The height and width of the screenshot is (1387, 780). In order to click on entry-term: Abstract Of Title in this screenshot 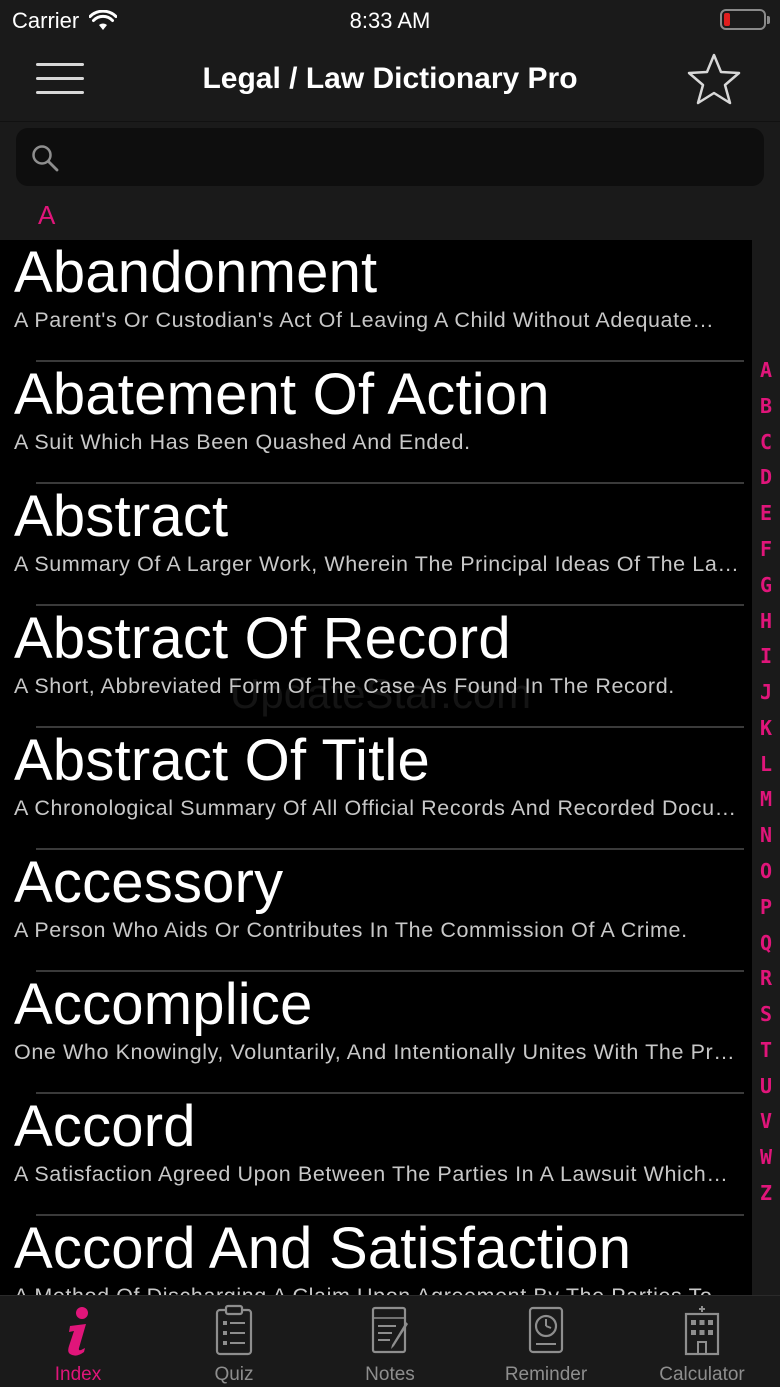, I will do `click(222, 760)`.